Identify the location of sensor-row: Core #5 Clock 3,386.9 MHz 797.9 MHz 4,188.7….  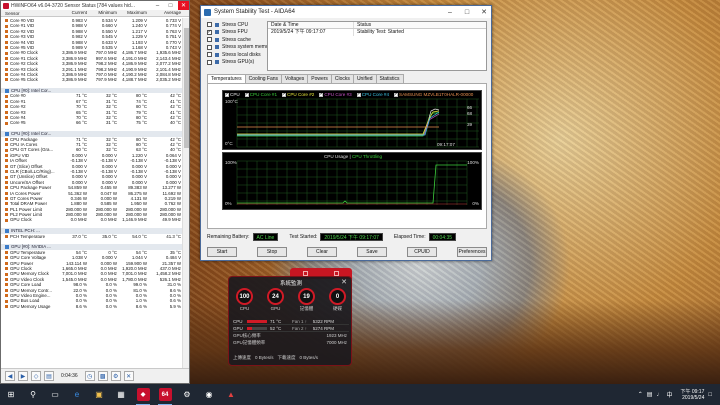
(92, 79).